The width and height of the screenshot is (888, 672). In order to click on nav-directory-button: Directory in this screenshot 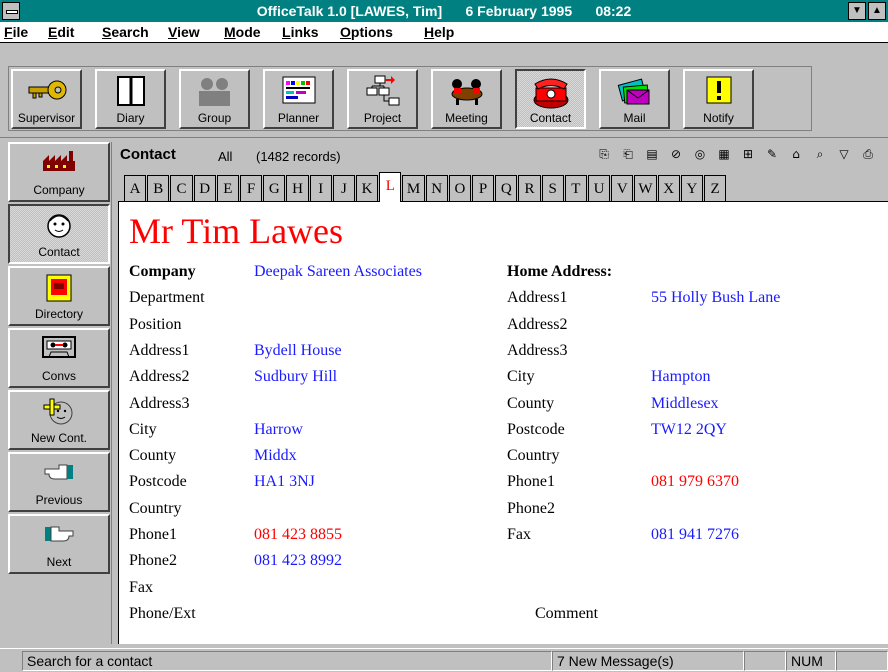, I will do `click(59, 296)`.